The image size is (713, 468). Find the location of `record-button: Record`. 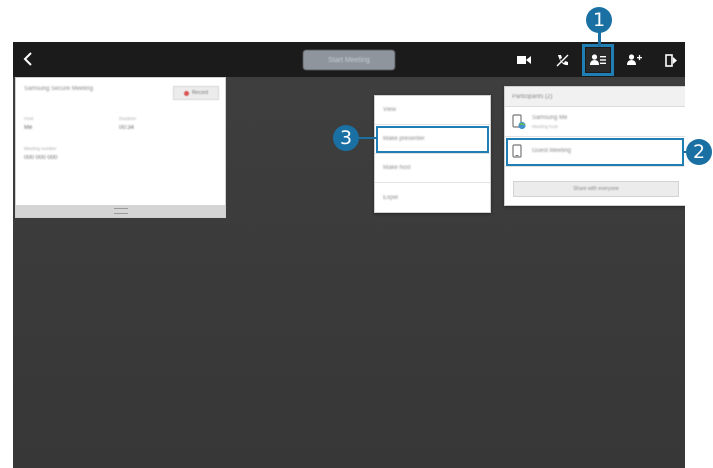

record-button: Record is located at coordinates (196, 93).